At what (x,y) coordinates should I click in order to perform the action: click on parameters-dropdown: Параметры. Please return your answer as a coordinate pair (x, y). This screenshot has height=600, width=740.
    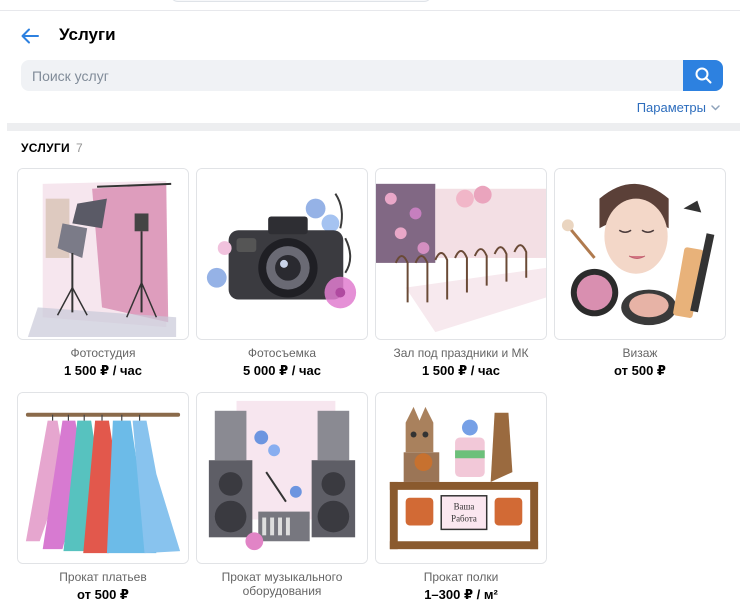
    Looking at the image, I should click on (678, 107).